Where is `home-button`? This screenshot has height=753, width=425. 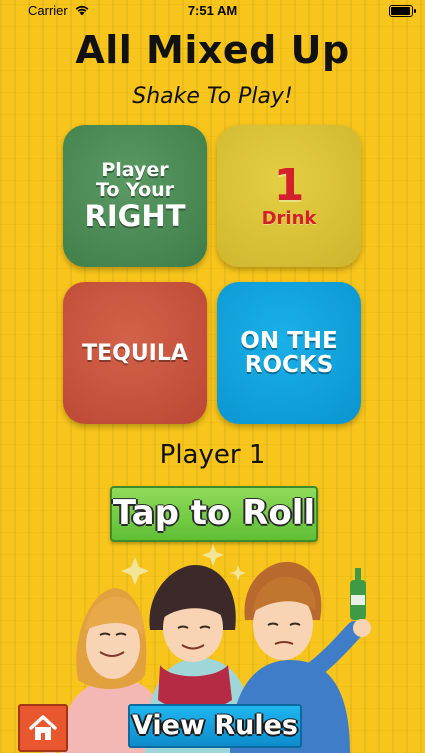 home-button is located at coordinates (43, 728).